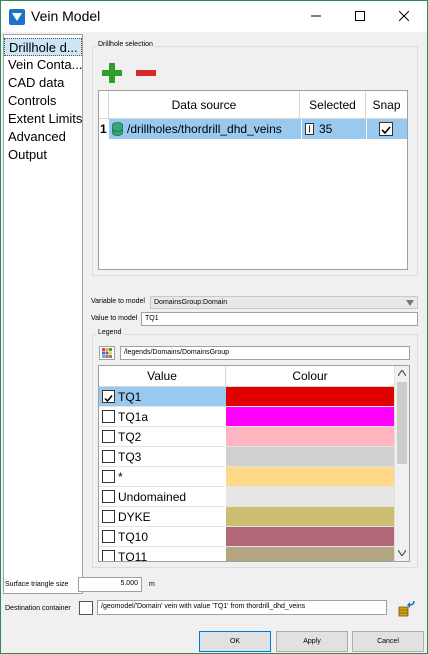 This screenshot has height=654, width=428. Describe the element at coordinates (130, 397) in the screenshot. I see `legend-value-label: TQ1` at that location.